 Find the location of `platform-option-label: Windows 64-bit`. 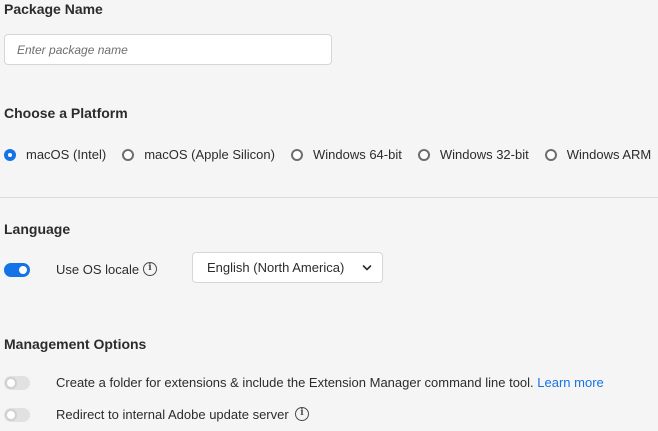

platform-option-label: Windows 64-bit is located at coordinates (357, 154).